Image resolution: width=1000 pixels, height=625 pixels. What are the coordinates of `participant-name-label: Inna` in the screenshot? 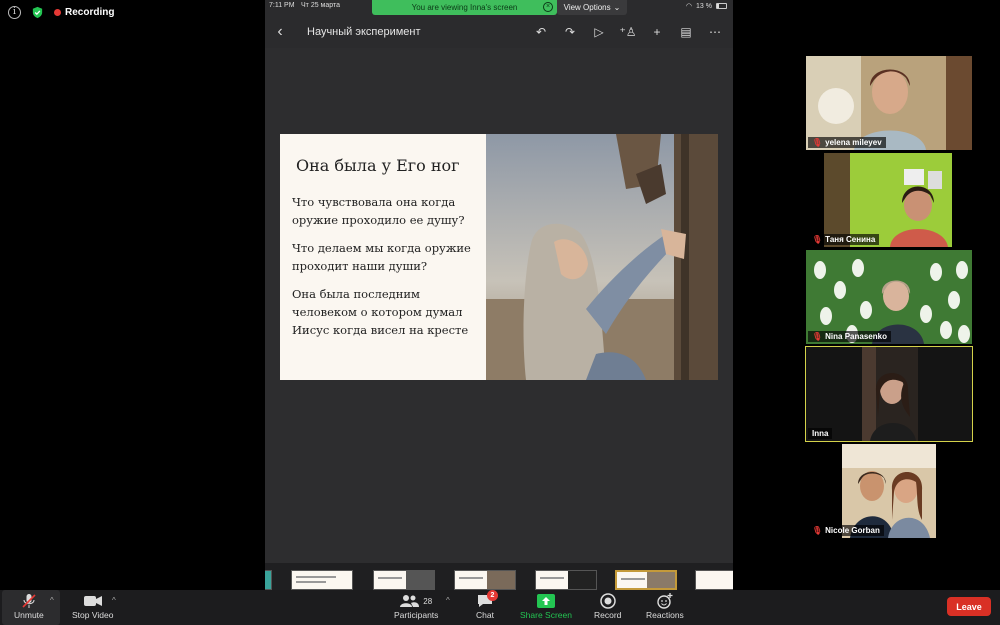 It's located at (820, 433).